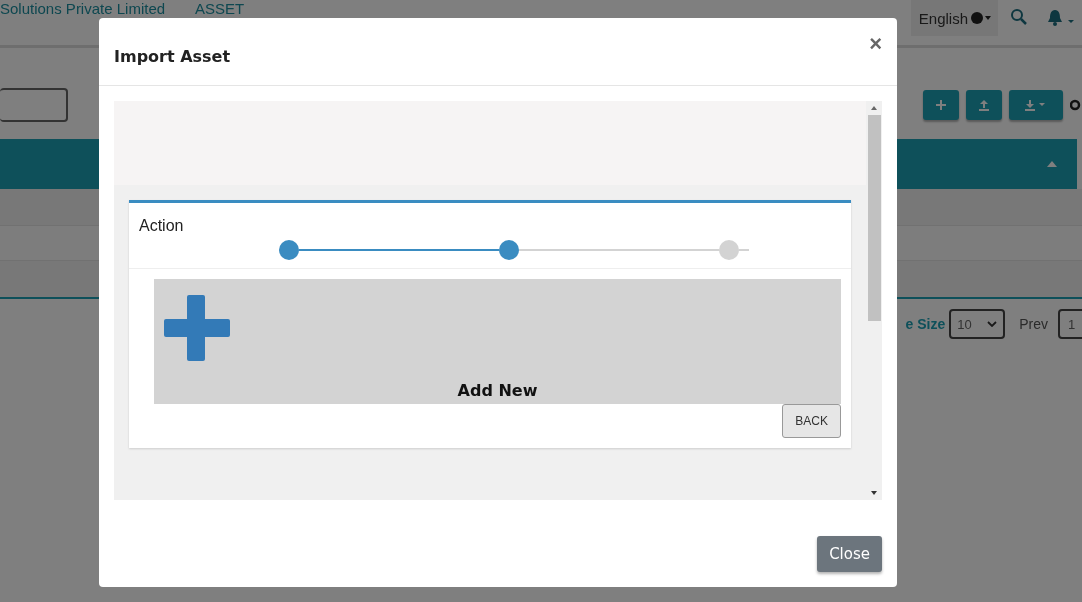 This screenshot has width=1082, height=602. I want to click on download-icon, so click(1036, 105).